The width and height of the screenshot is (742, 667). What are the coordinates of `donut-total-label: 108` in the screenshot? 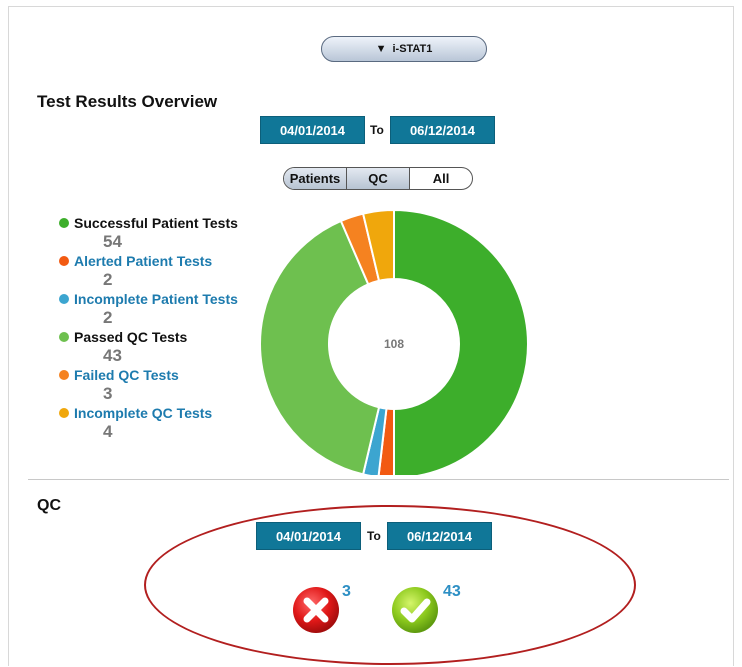 It's located at (394, 344).